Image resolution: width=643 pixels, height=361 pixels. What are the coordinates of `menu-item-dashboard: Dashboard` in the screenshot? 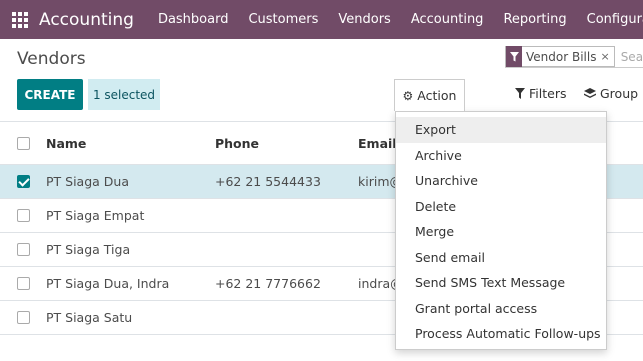 It's located at (193, 19).